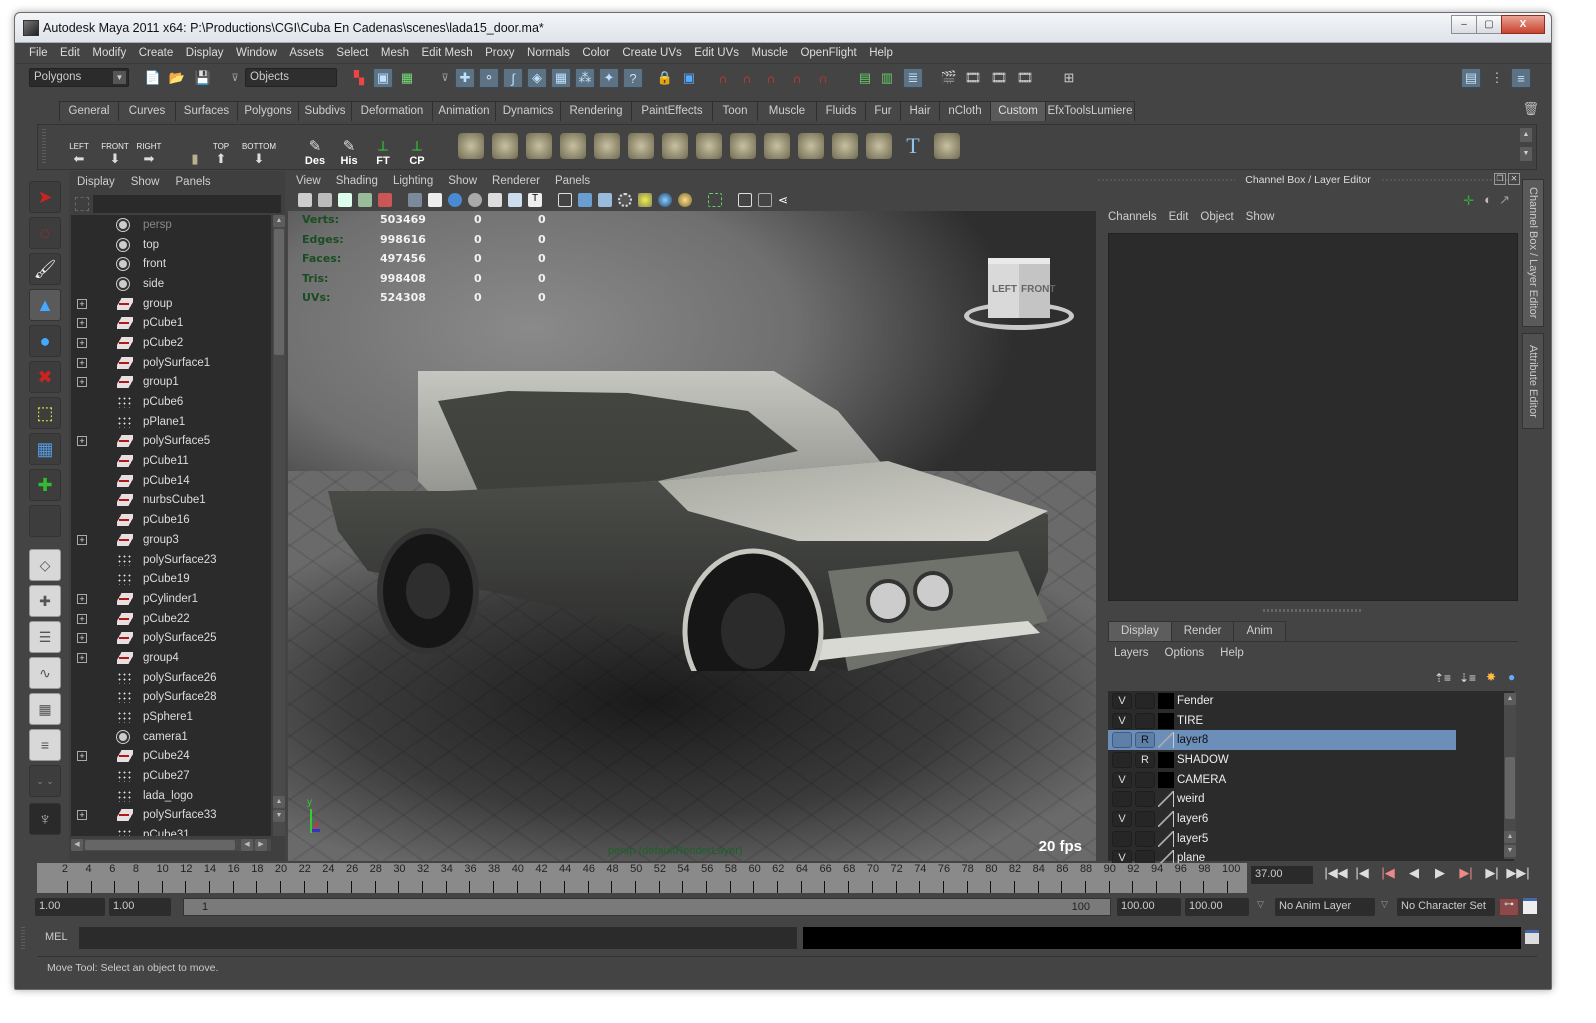 The image size is (1596, 1023). What do you see at coordinates (462, 181) in the screenshot?
I see `viewport-menu-show: Show` at bounding box center [462, 181].